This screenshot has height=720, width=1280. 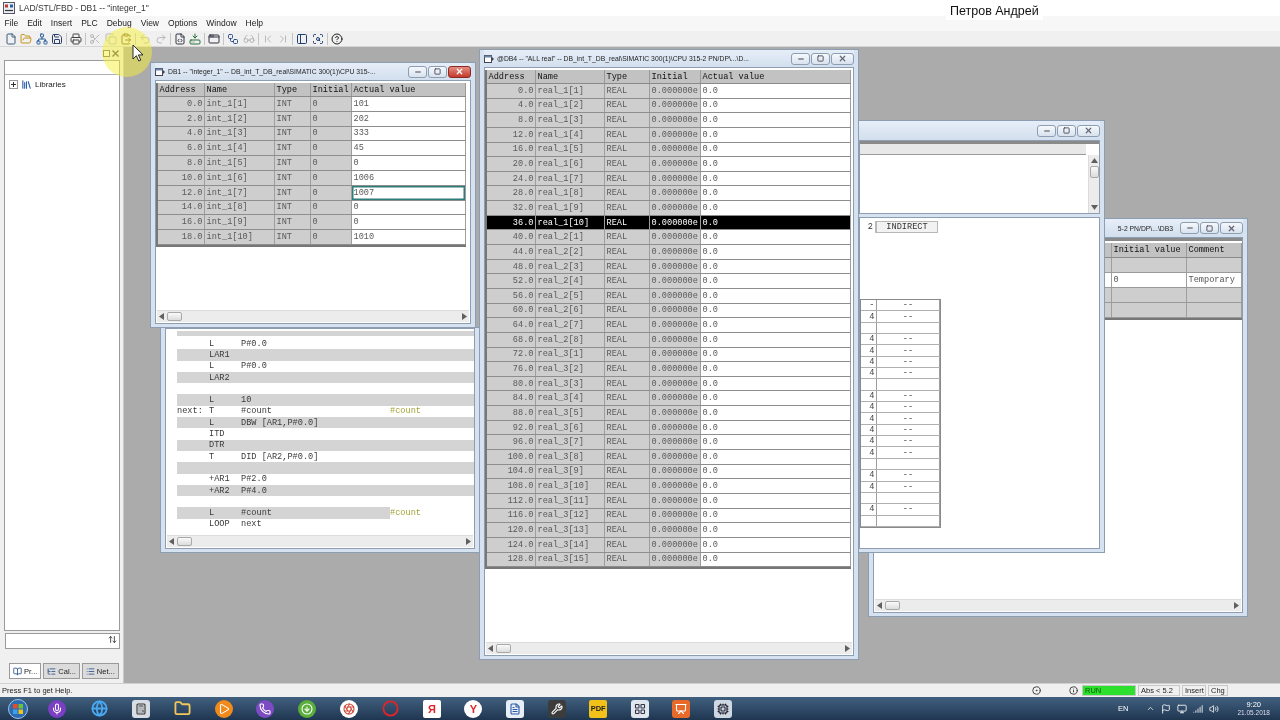 What do you see at coordinates (223, 708) in the screenshot?
I see `play-icon` at bounding box center [223, 708].